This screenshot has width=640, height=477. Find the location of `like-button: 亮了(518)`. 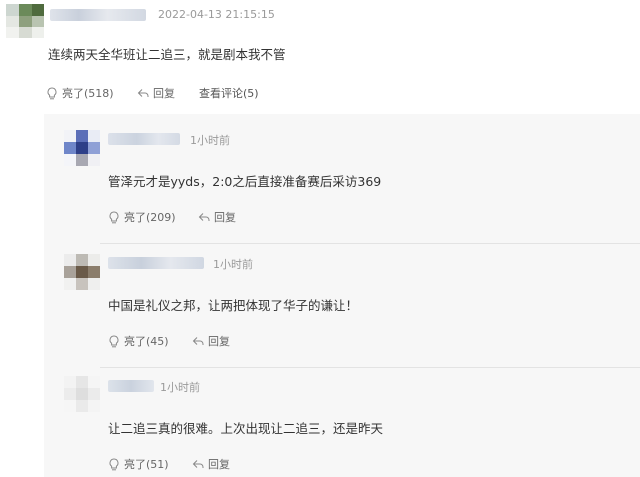

like-button: 亮了(518) is located at coordinates (80, 93).